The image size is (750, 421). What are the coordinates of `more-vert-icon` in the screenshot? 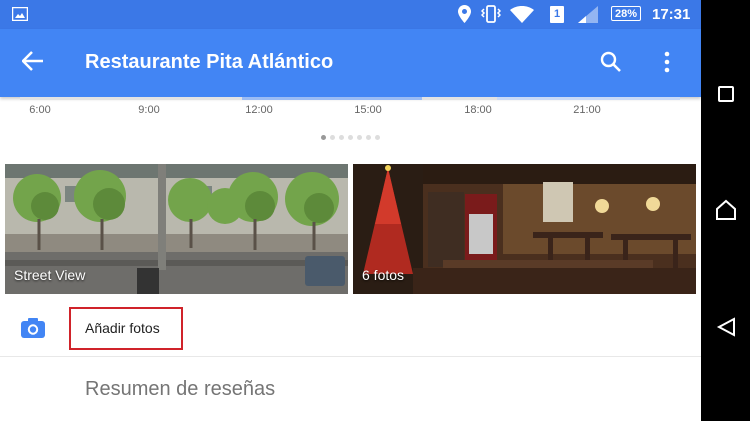 It's located at (667, 64).